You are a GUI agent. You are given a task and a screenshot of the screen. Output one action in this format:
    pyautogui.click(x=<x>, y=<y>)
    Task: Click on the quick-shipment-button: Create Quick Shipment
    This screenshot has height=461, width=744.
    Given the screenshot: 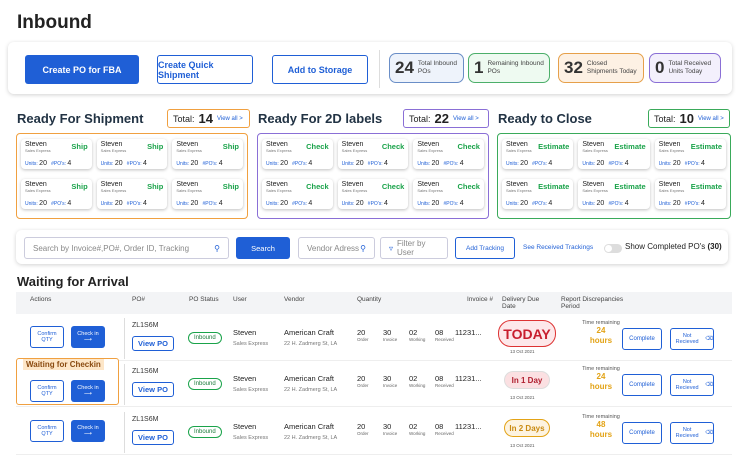 What is the action you would take?
    pyautogui.click(x=205, y=69)
    